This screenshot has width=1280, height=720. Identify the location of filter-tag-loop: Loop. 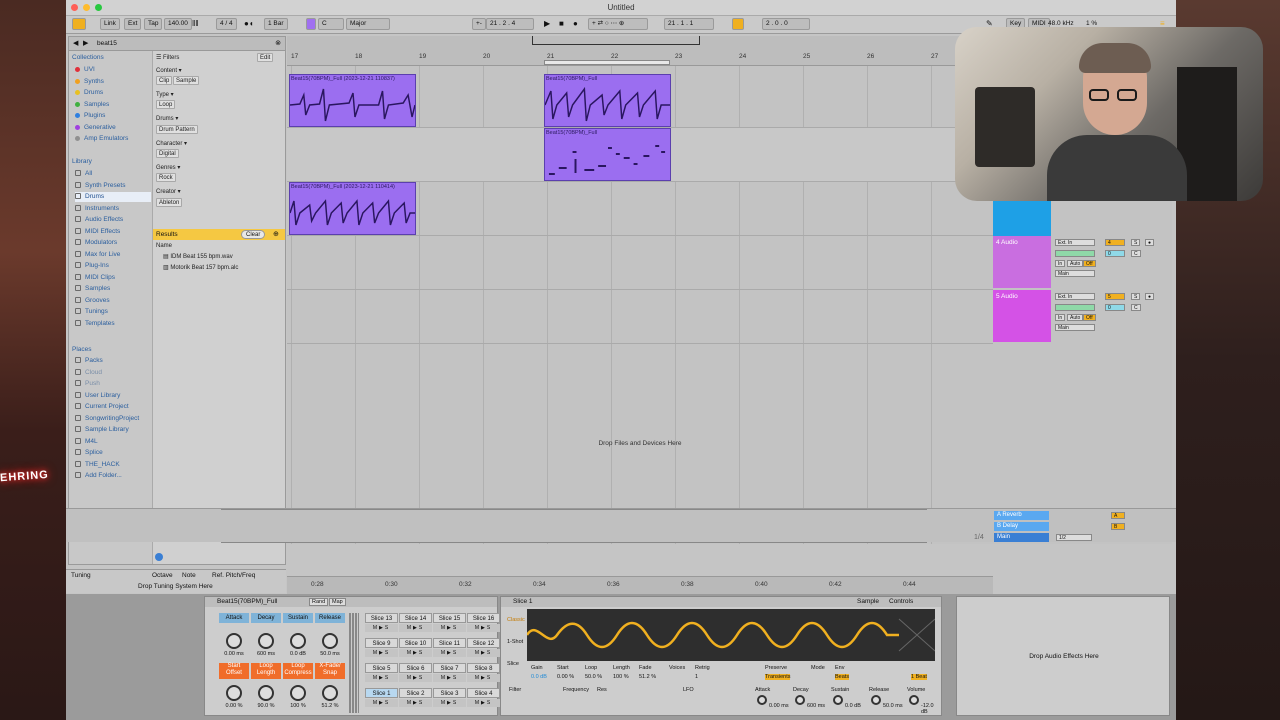
(166, 104).